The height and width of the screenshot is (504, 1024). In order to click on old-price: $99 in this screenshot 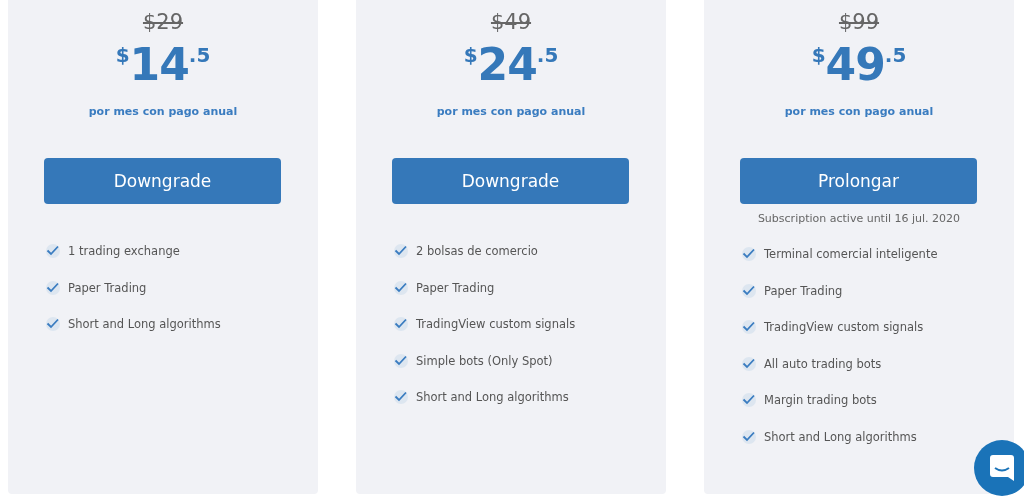, I will do `click(859, 22)`.